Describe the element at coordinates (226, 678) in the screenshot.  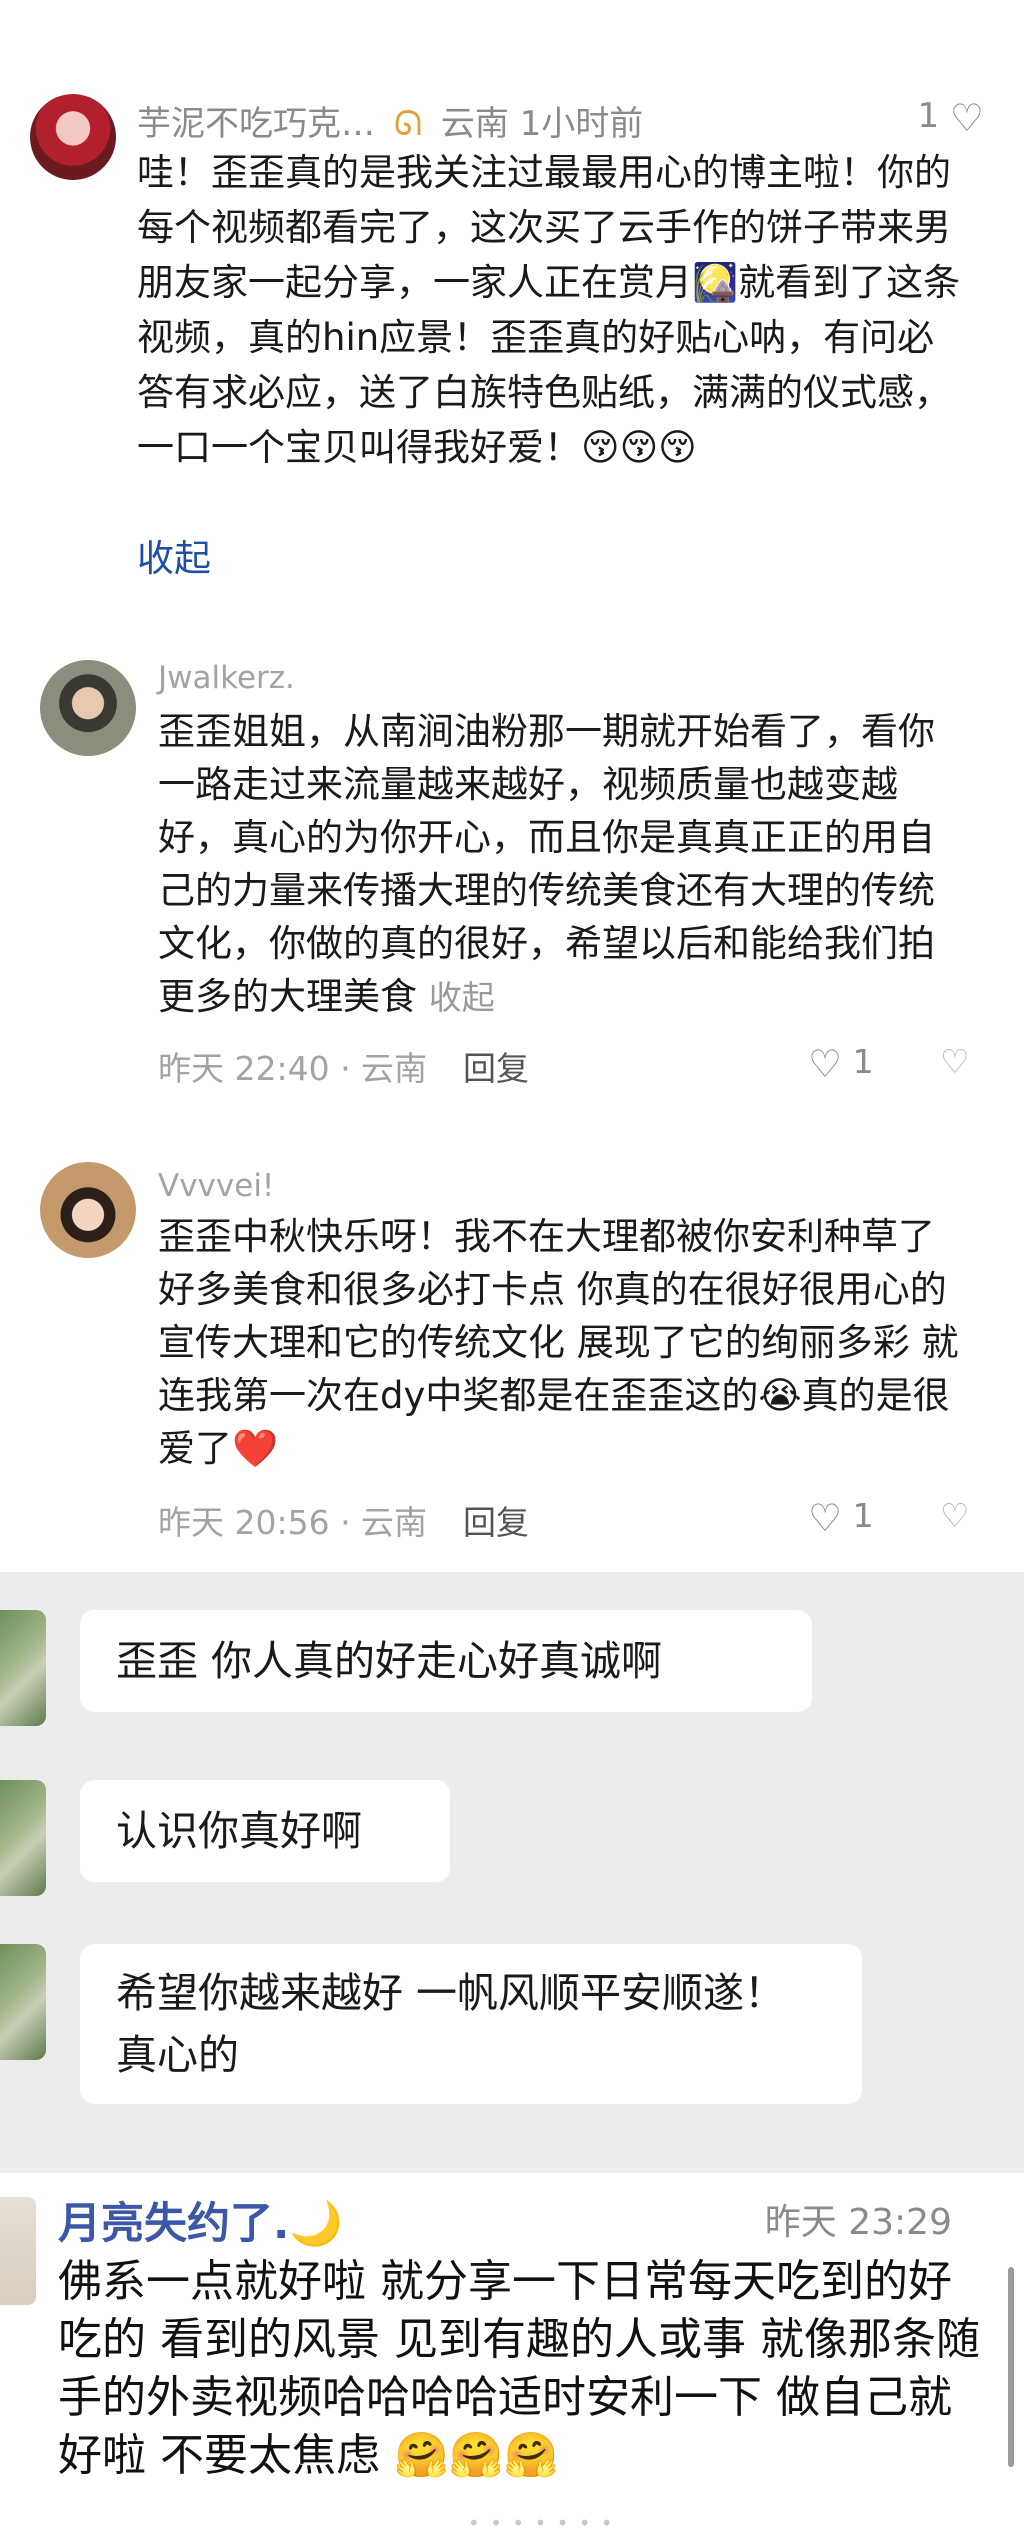
I see `username: Jwalkerz.` at that location.